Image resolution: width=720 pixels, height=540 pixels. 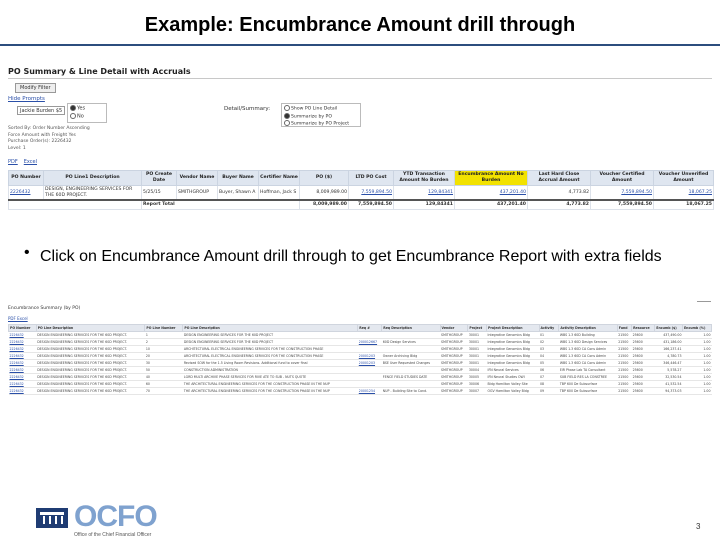 What do you see at coordinates (164, 328) in the screenshot?
I see `col-header: PO Line Number` at bounding box center [164, 328].